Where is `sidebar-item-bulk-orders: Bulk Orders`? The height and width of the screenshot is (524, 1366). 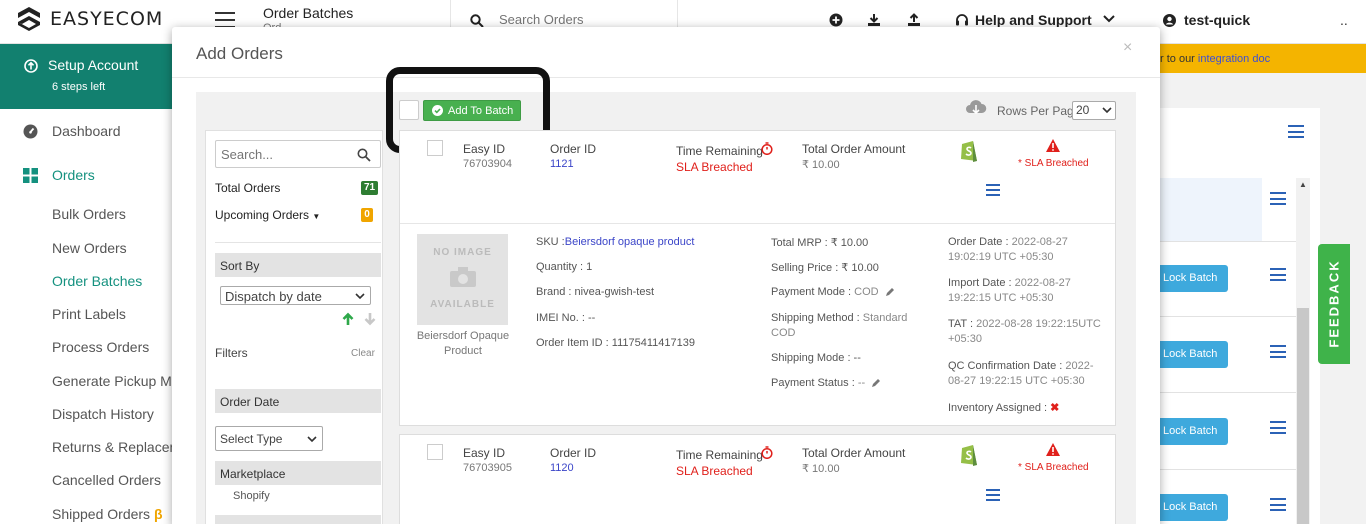
sidebar-item-bulk-orders: Bulk Orders is located at coordinates (89, 214).